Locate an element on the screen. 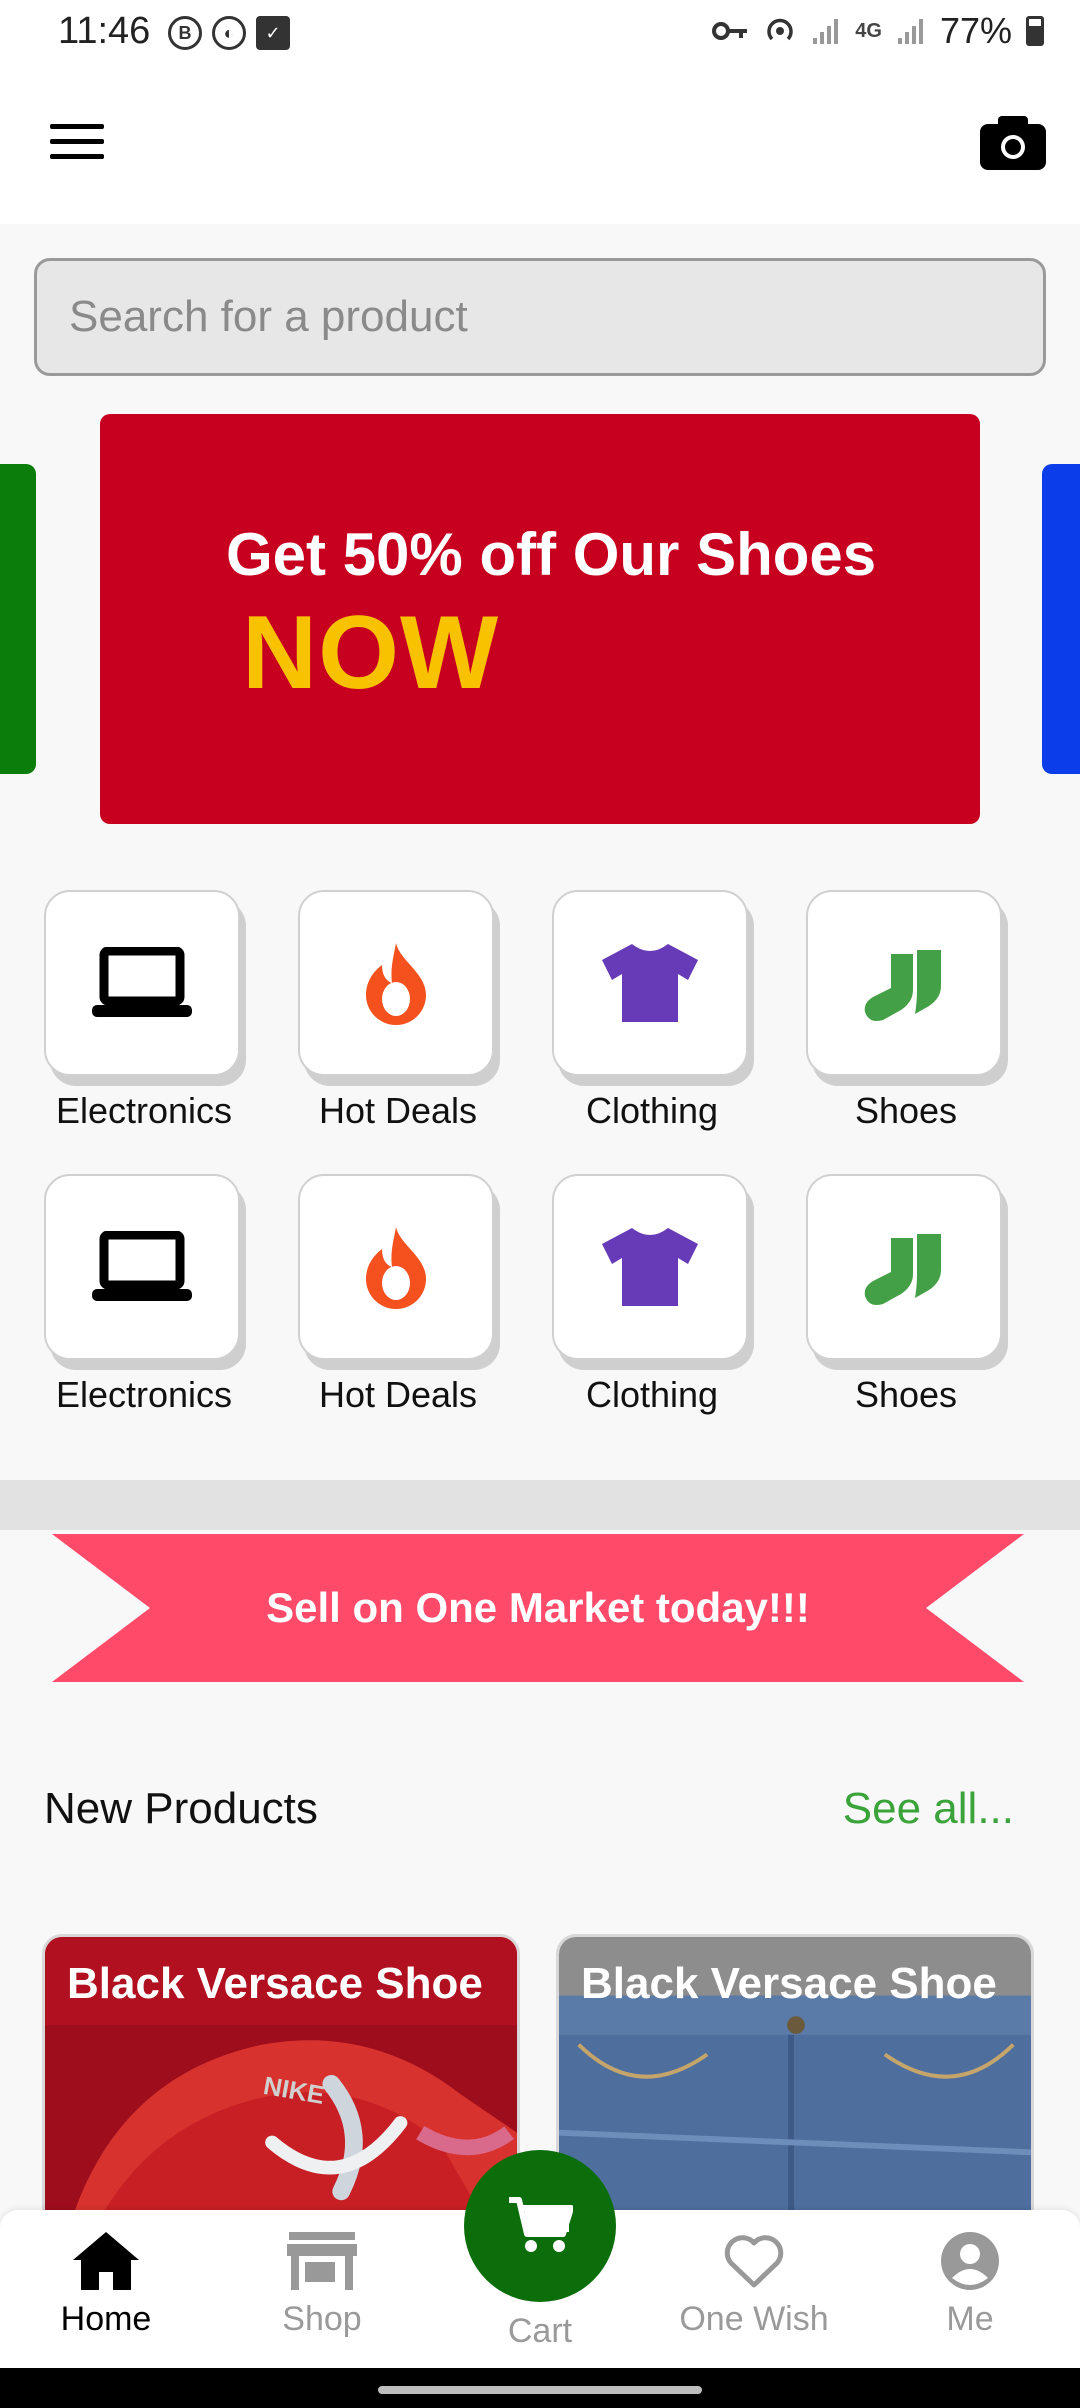 The image size is (1080, 2408). status-bar: 11:46 B ◐ ✓ 4G 77% is located at coordinates (540, 33).